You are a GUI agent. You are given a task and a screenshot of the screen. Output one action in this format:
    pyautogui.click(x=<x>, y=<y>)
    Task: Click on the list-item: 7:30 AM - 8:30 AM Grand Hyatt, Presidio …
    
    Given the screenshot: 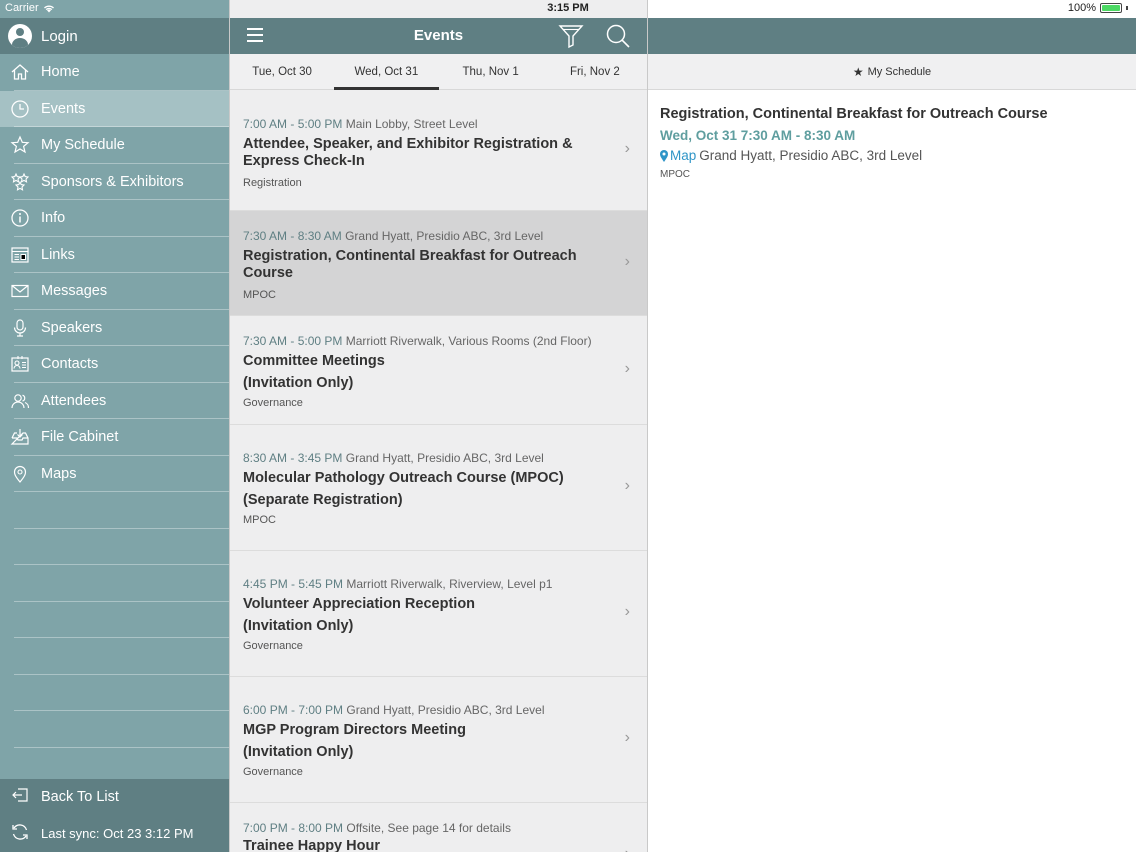 What is the action you would take?
    pyautogui.click(x=438, y=263)
    